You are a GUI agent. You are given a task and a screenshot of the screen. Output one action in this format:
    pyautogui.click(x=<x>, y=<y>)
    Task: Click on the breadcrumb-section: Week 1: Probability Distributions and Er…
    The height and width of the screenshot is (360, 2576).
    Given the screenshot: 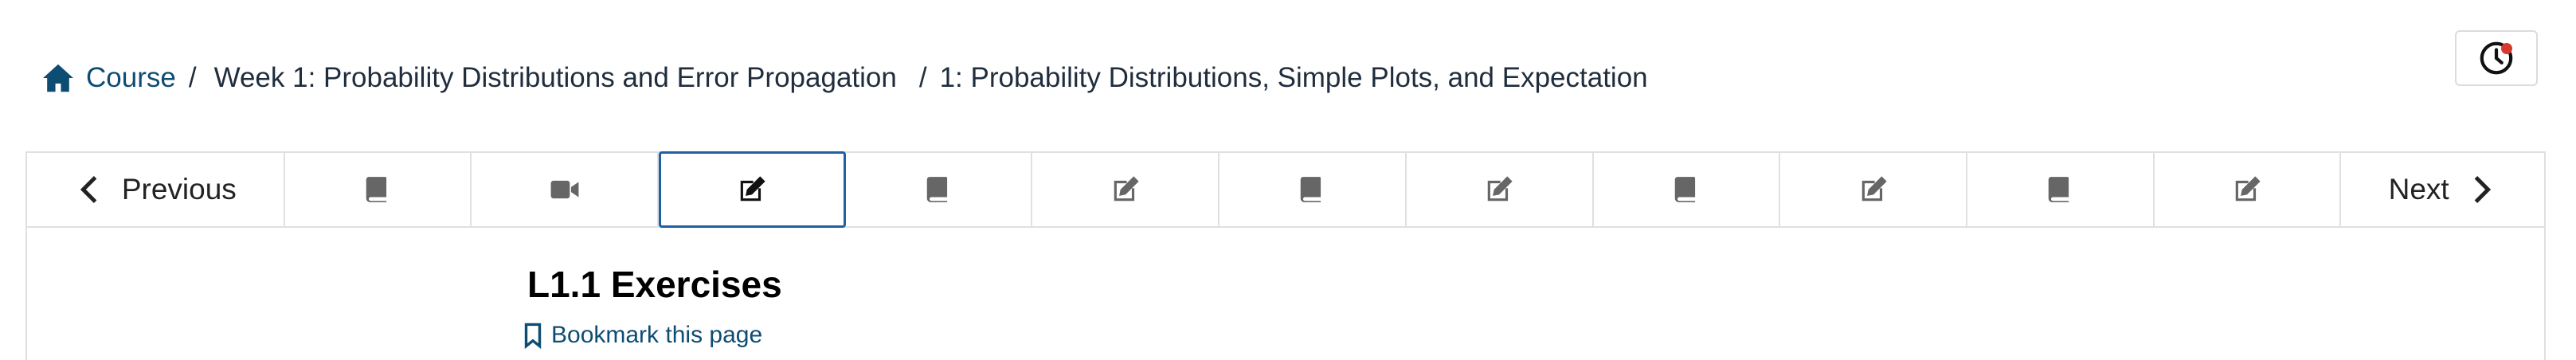 What is the action you would take?
    pyautogui.click(x=555, y=78)
    